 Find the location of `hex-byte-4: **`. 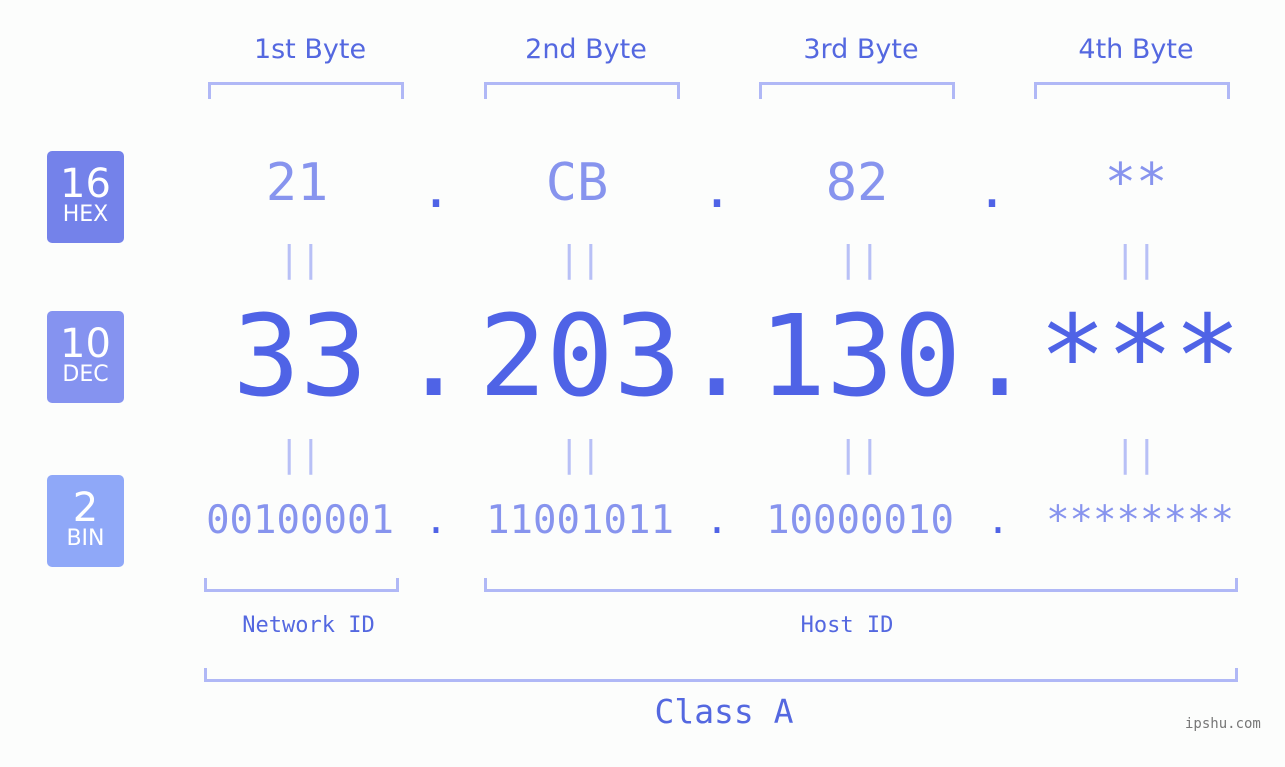

hex-byte-4: ** is located at coordinates (1136, 183).